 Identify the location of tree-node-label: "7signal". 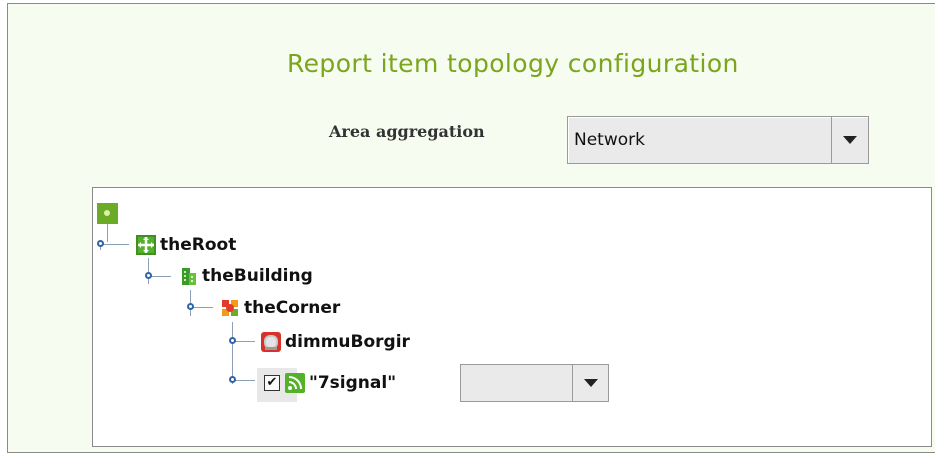
(353, 383).